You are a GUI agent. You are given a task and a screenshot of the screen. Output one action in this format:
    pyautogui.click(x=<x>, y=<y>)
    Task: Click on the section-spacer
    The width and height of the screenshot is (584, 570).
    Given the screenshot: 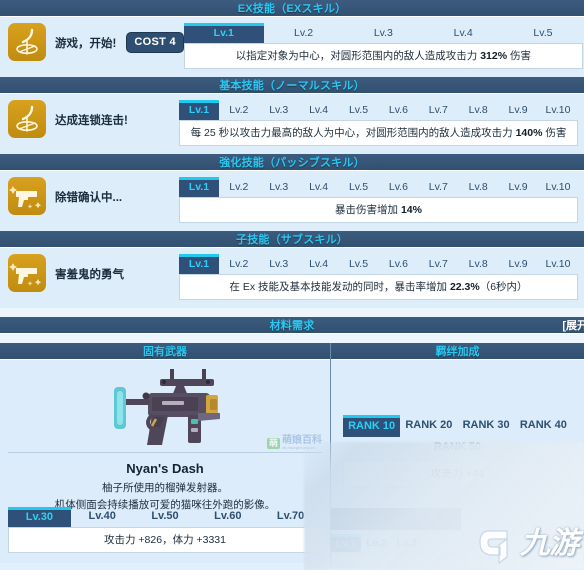 What is the action you would take?
    pyautogui.click(x=292, y=312)
    